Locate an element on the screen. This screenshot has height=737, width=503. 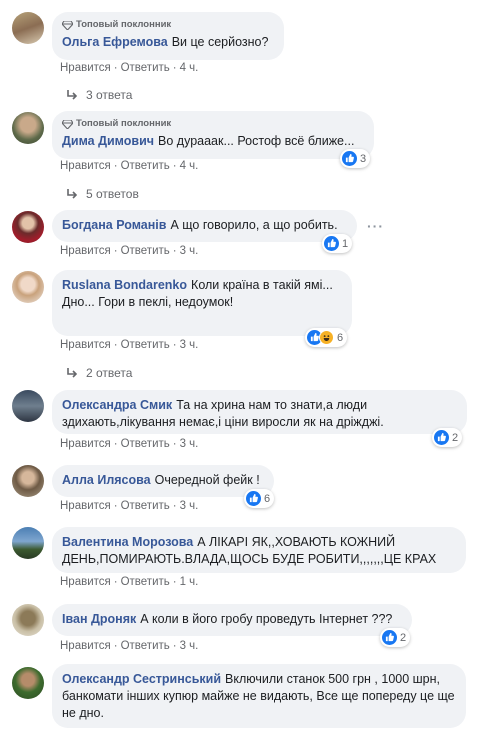
replies-count: 2 ответа is located at coordinates (109, 373).